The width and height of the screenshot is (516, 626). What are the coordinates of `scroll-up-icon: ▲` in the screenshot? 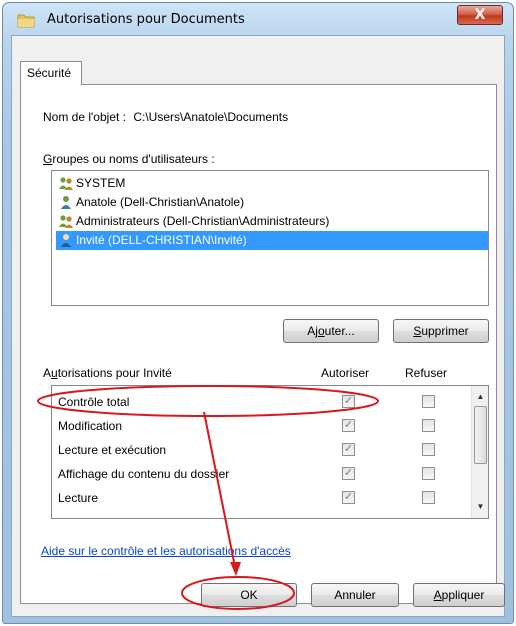 It's located at (480, 397).